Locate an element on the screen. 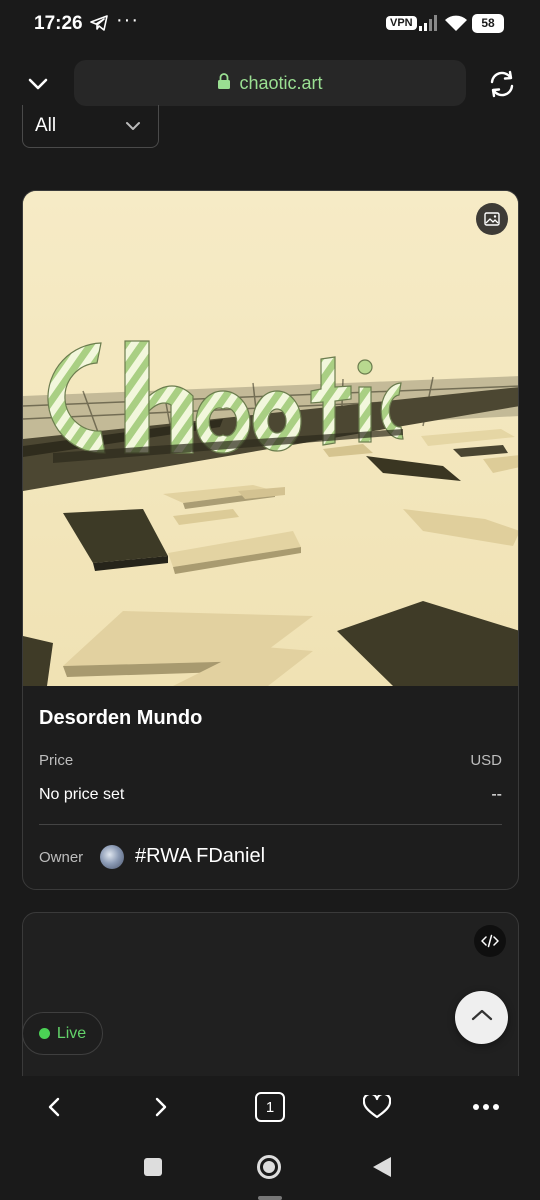 The height and width of the screenshot is (1200, 540). live-dot-icon is located at coordinates (44, 1033).